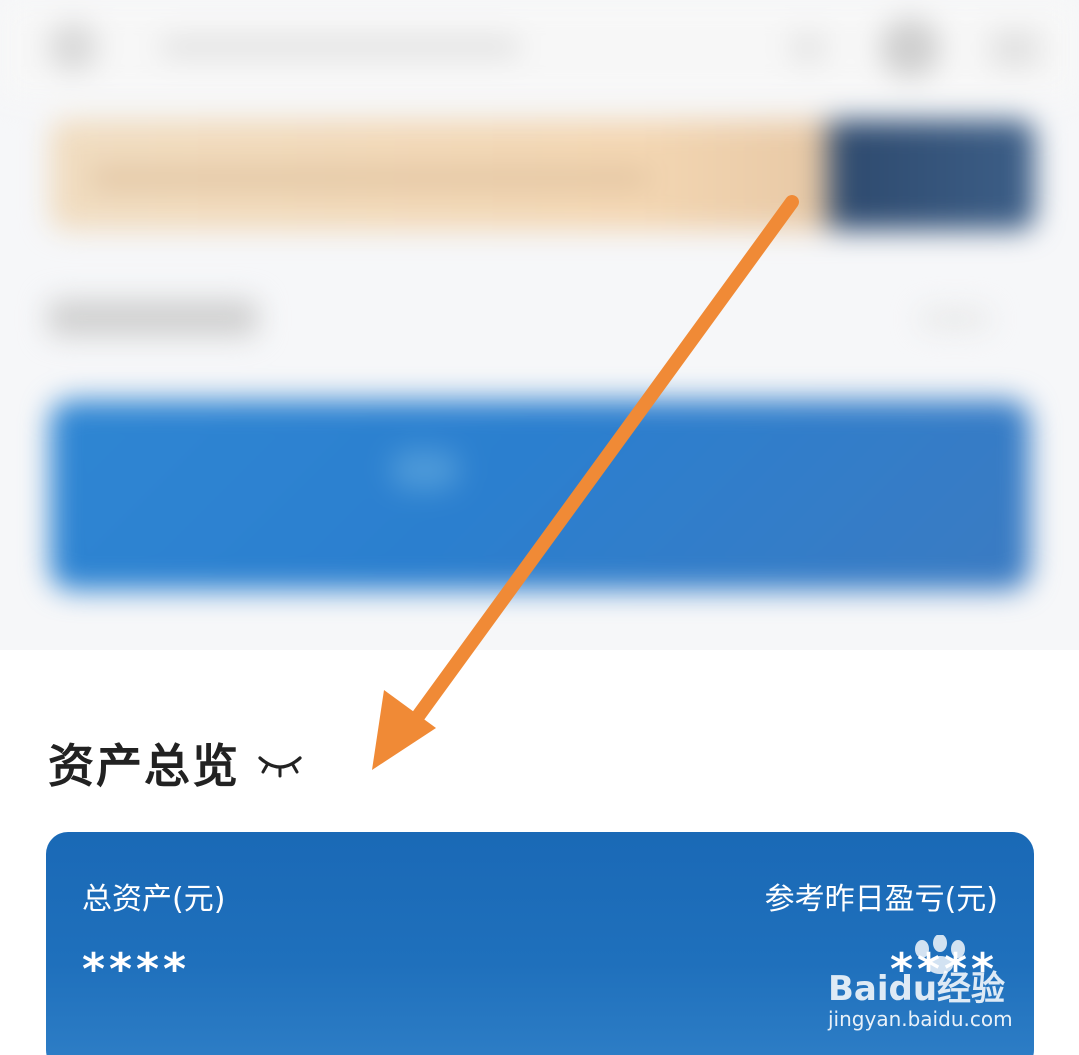 The width and height of the screenshot is (1079, 1055). What do you see at coordinates (144, 766) in the screenshot?
I see `overview-title: 资产总览` at bounding box center [144, 766].